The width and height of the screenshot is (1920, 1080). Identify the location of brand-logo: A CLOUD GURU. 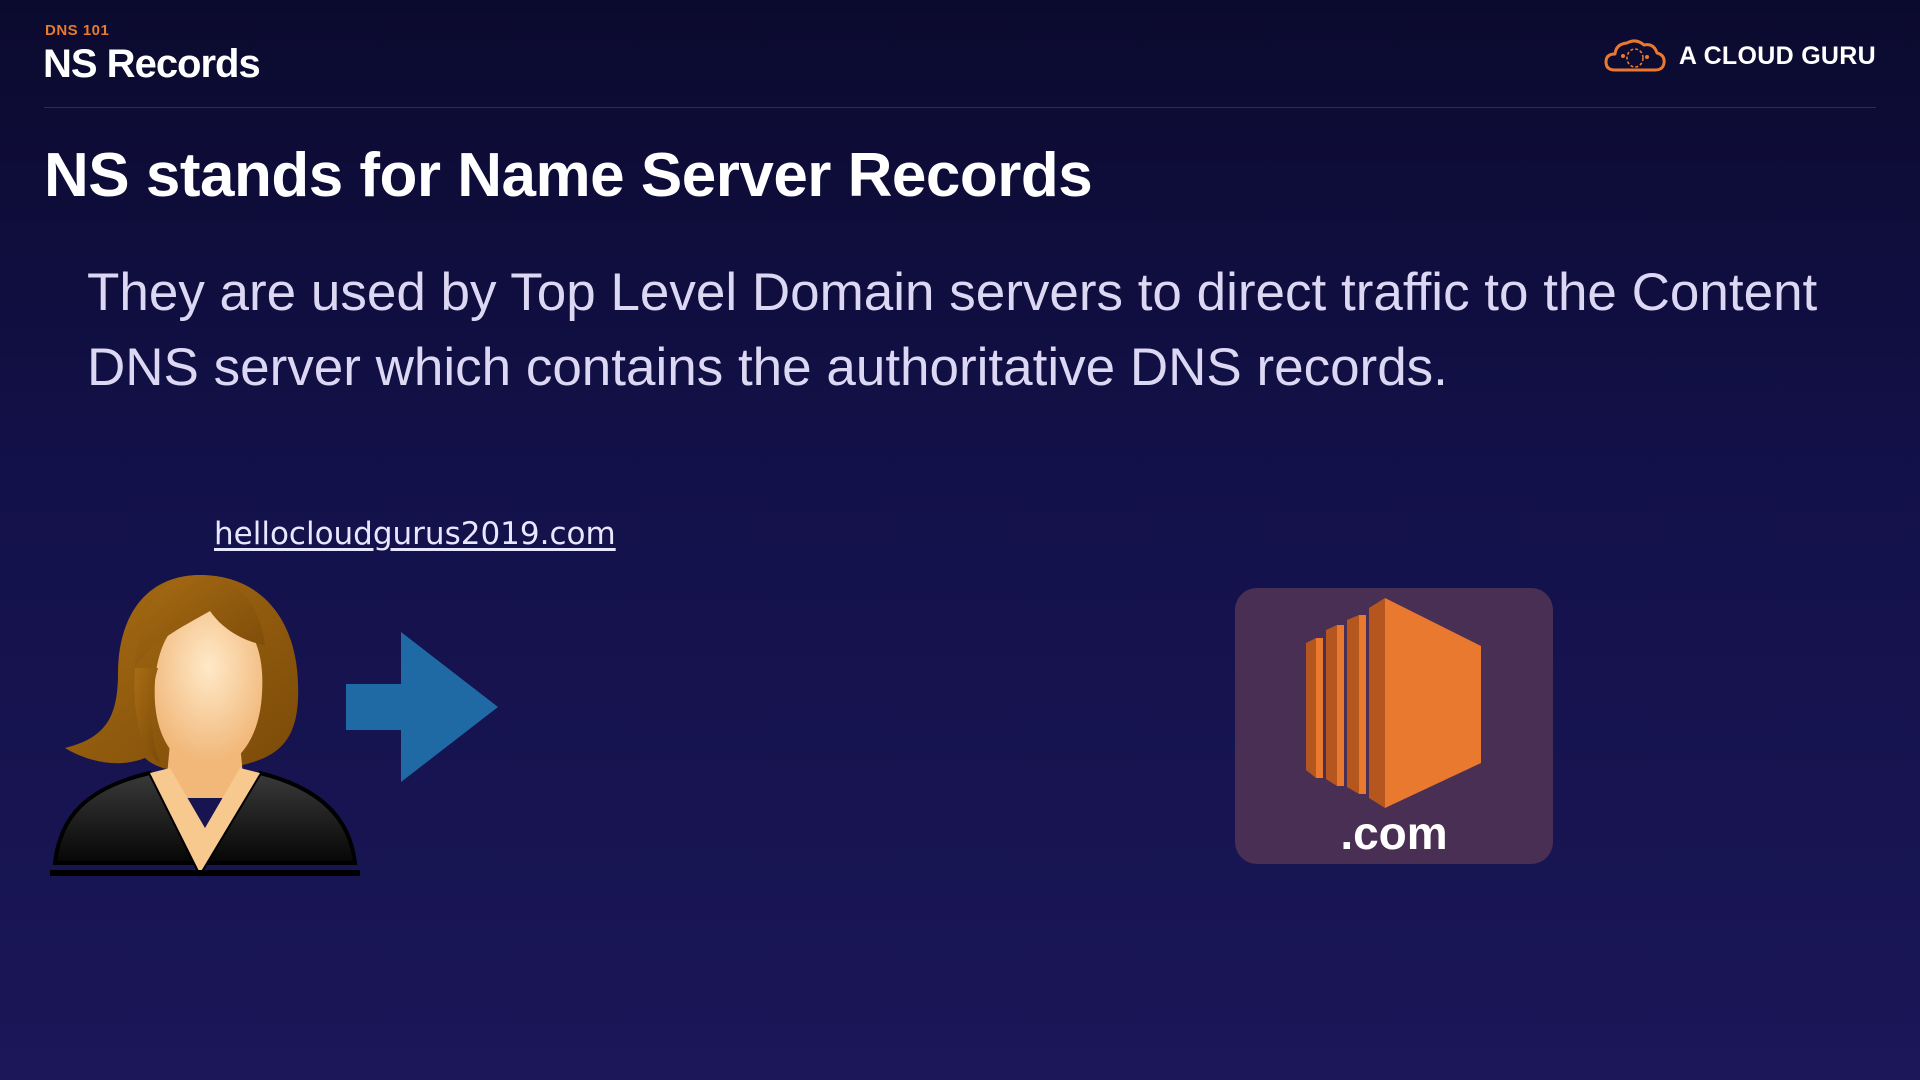
(1739, 56).